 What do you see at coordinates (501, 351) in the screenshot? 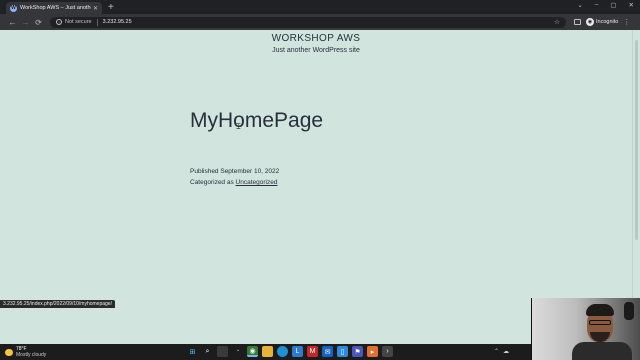
I see `system-tray: ⌃ ☁` at bounding box center [501, 351].